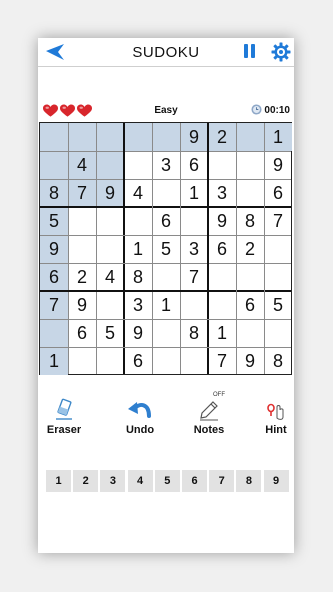  Describe the element at coordinates (281, 52) in the screenshot. I see `gear-icon` at that location.